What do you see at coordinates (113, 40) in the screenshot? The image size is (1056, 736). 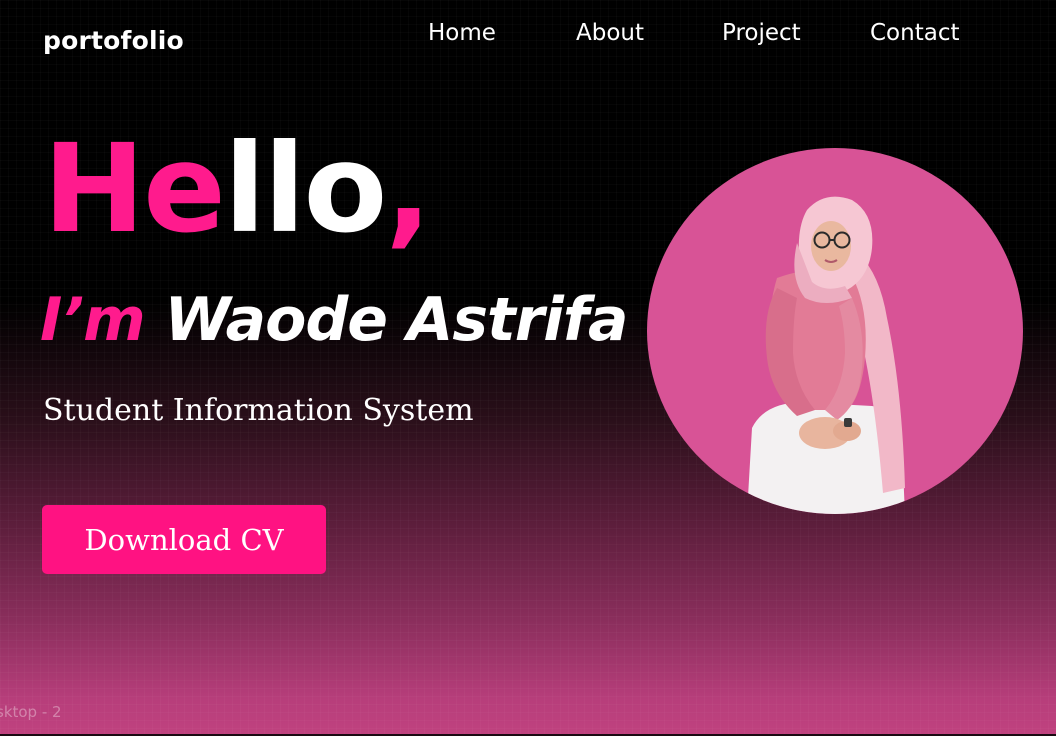 I see `brand-logo: portofolio` at bounding box center [113, 40].